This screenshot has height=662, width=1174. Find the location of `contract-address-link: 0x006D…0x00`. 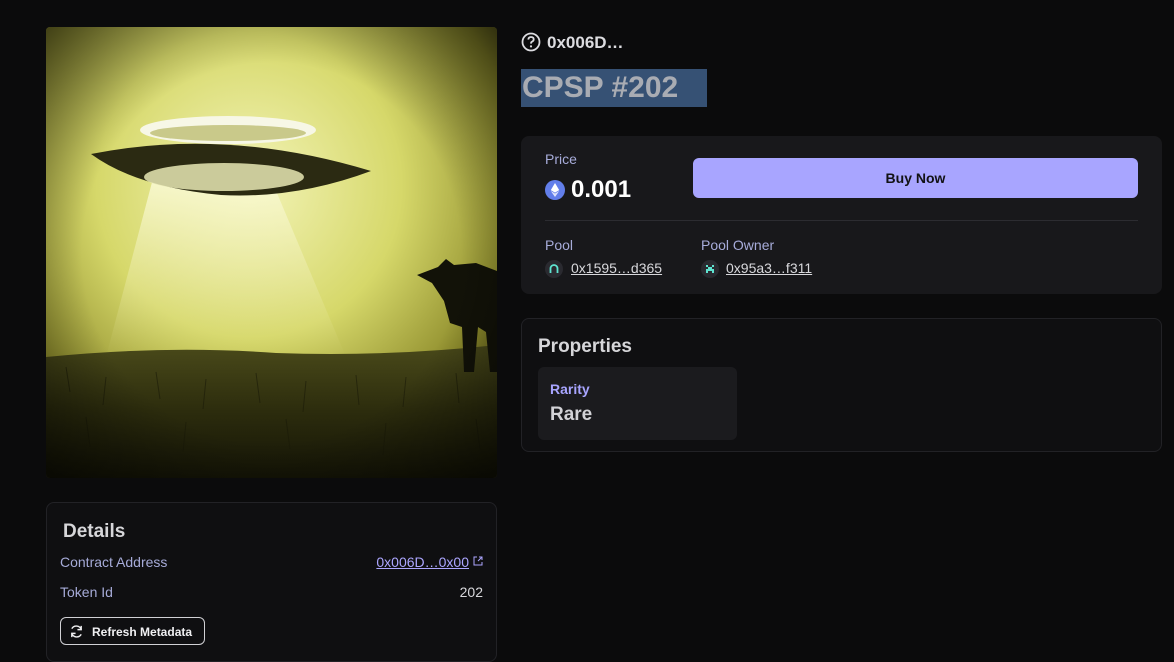

contract-address-link: 0x006D…0x00 is located at coordinates (422, 562).